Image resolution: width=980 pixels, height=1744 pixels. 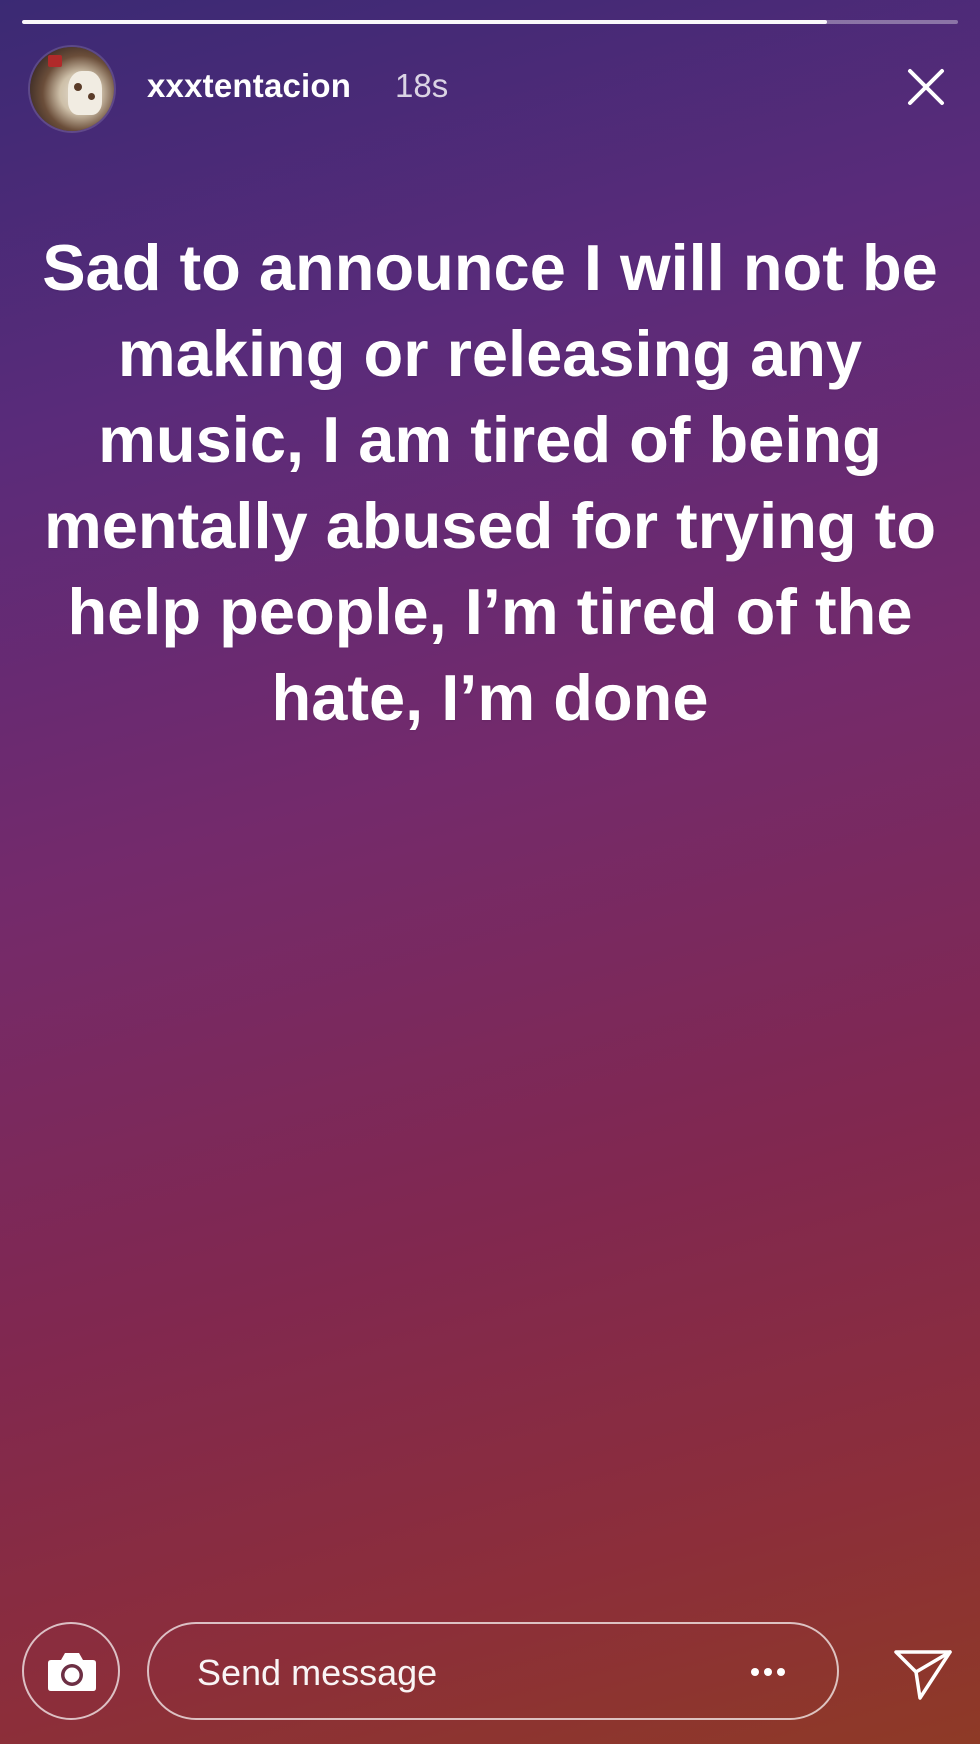 I want to click on camera-icon, so click(x=72, y=1672).